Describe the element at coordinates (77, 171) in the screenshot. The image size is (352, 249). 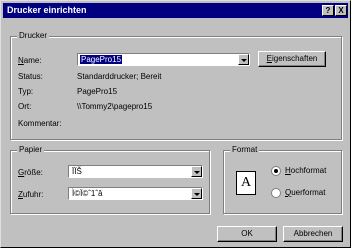
I see `paper-size-value: ÏÏŠ` at that location.